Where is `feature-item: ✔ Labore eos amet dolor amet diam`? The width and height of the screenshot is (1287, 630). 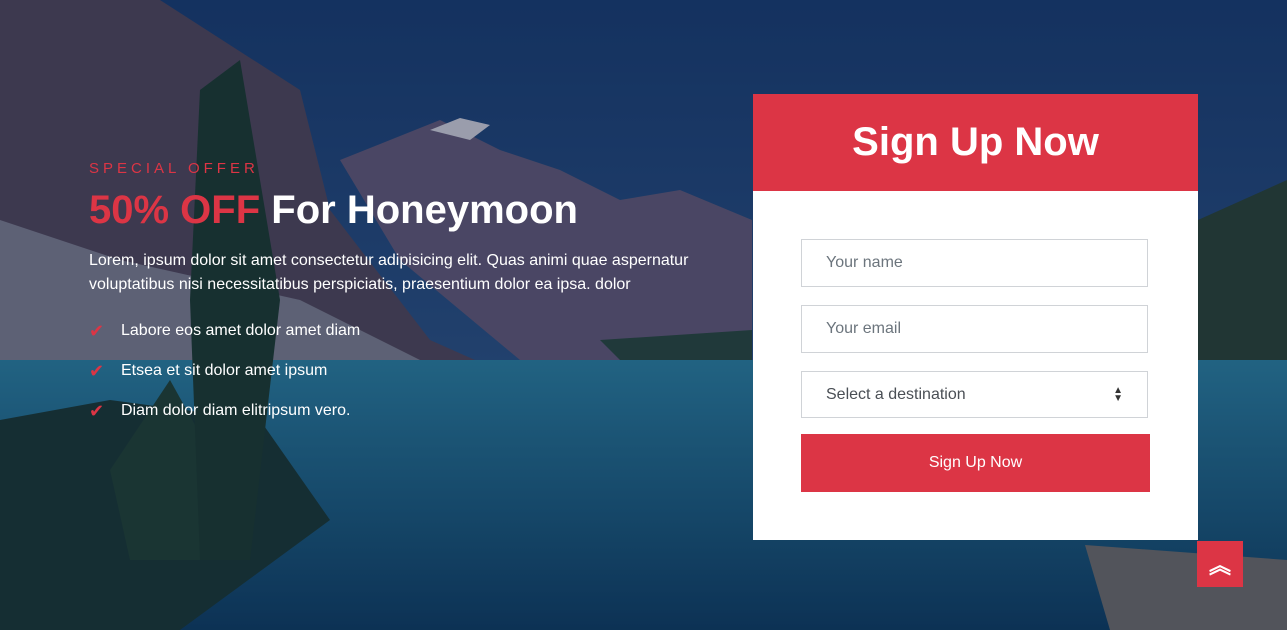
feature-item: ✔ Labore eos amet dolor amet diam is located at coordinates (409, 331).